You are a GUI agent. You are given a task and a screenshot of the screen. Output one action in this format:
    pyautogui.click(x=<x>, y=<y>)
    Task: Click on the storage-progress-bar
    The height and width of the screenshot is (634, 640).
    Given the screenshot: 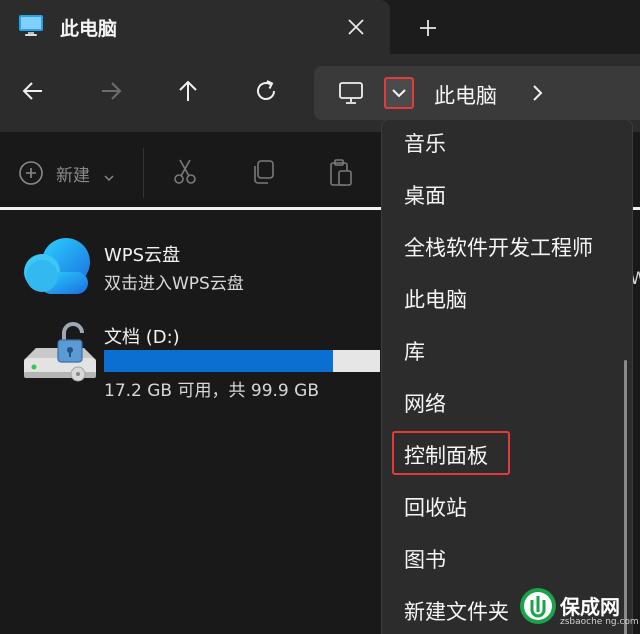 What is the action you would take?
    pyautogui.click(x=242, y=361)
    